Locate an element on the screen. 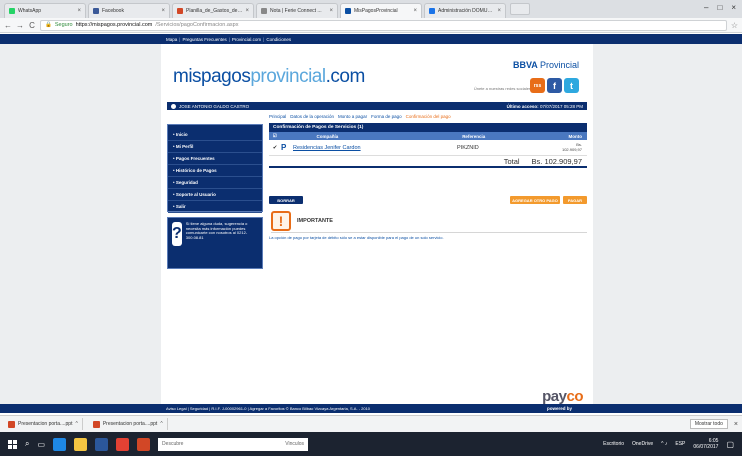 This screenshot has height=456, width=742. show-all-button: Mostrar todo is located at coordinates (708, 424).